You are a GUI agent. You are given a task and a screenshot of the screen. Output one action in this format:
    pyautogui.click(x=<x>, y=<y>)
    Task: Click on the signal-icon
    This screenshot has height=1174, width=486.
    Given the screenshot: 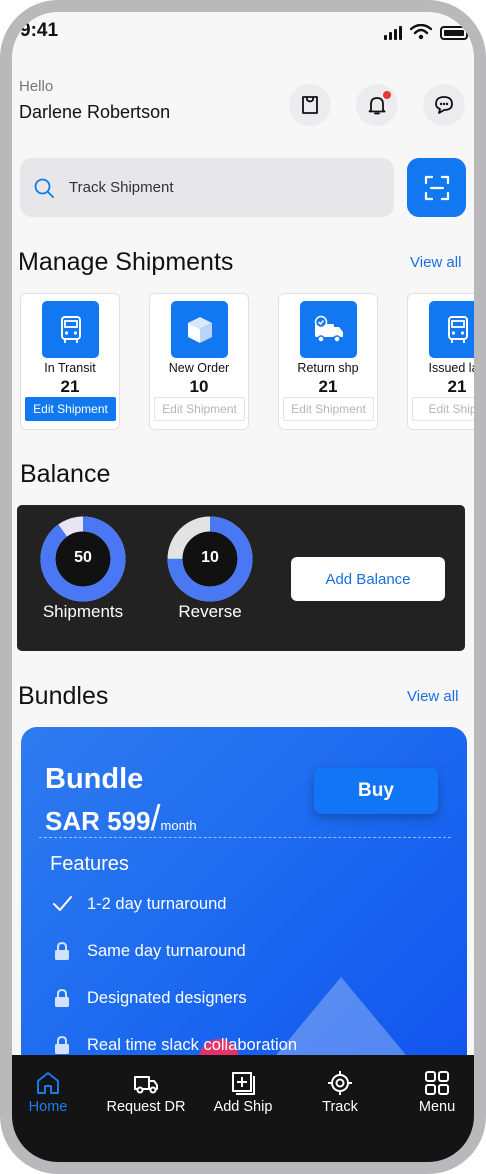 What is the action you would take?
    pyautogui.click(x=393, y=33)
    